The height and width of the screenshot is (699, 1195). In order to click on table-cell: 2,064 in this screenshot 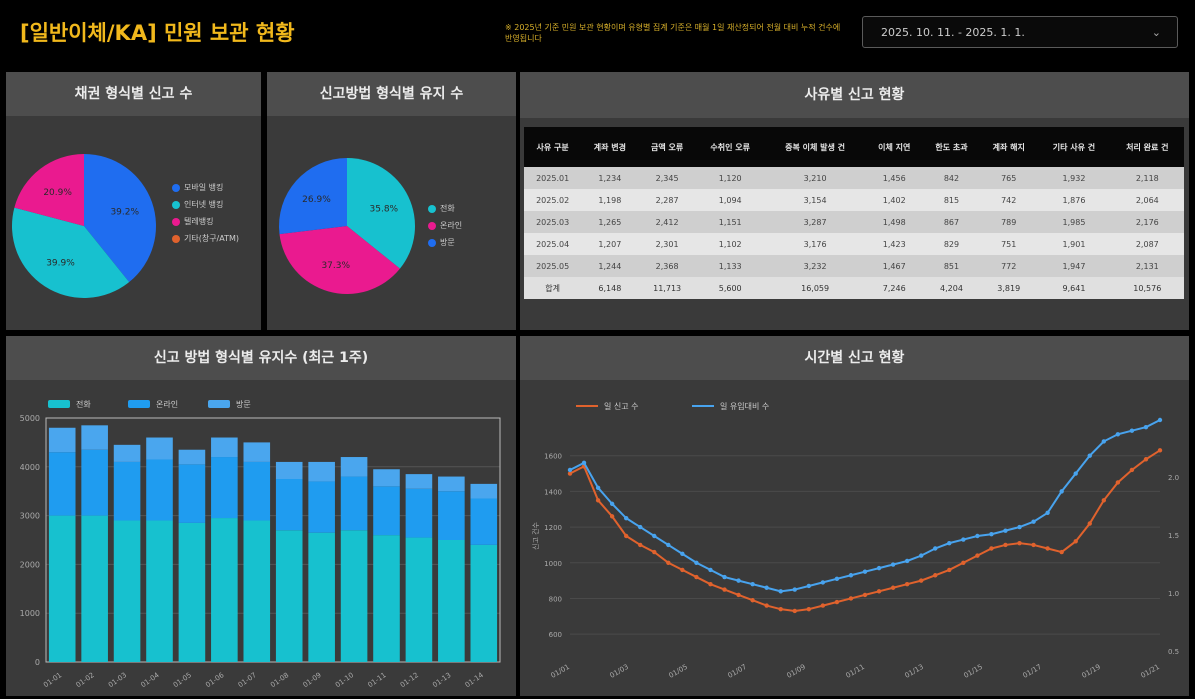, I will do `click(1147, 200)`.